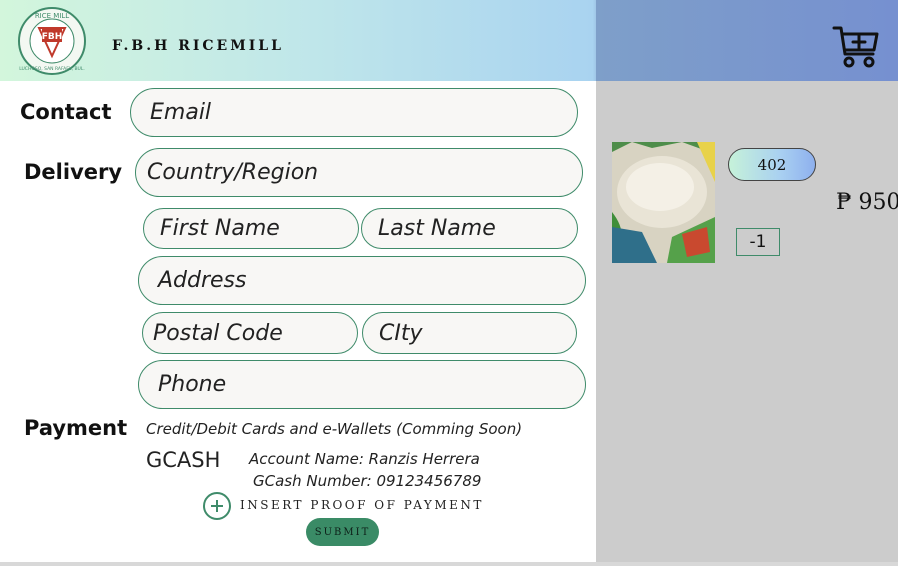 The height and width of the screenshot is (566, 898). I want to click on email-placeholder: Email, so click(181, 112).